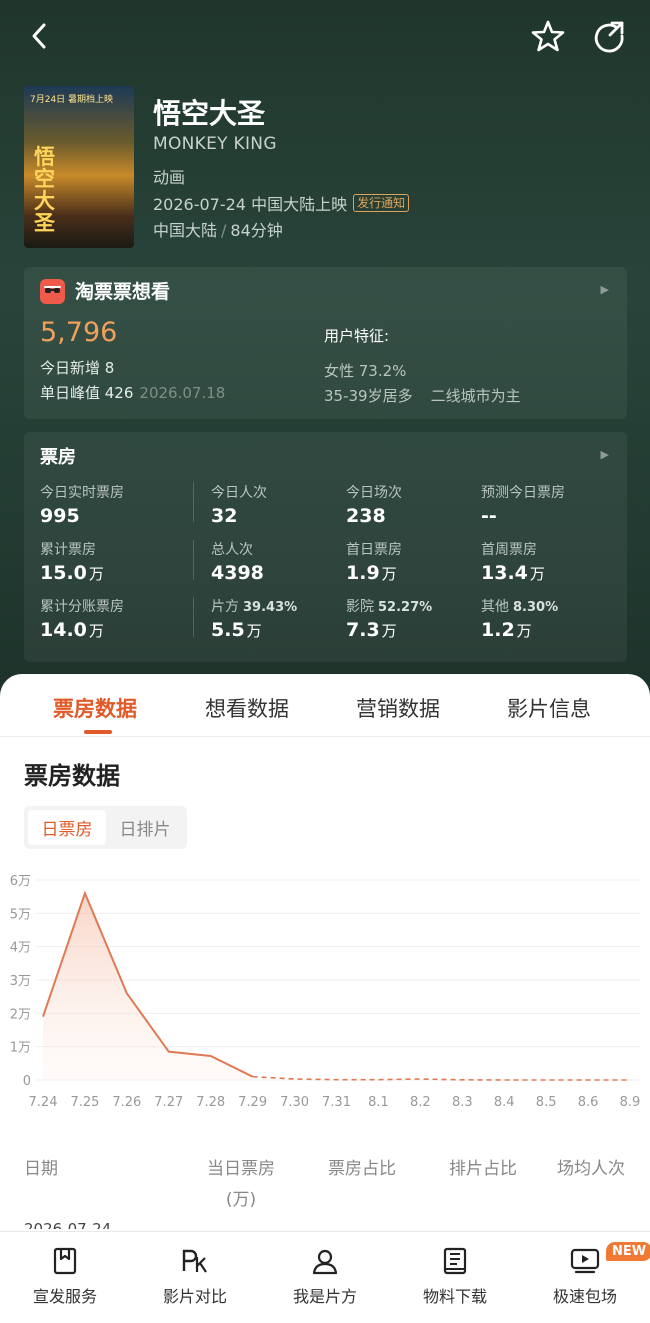  What do you see at coordinates (79, 167) in the screenshot?
I see `movie-poster: 7月24日 暑期档上映 悟空大圣` at bounding box center [79, 167].